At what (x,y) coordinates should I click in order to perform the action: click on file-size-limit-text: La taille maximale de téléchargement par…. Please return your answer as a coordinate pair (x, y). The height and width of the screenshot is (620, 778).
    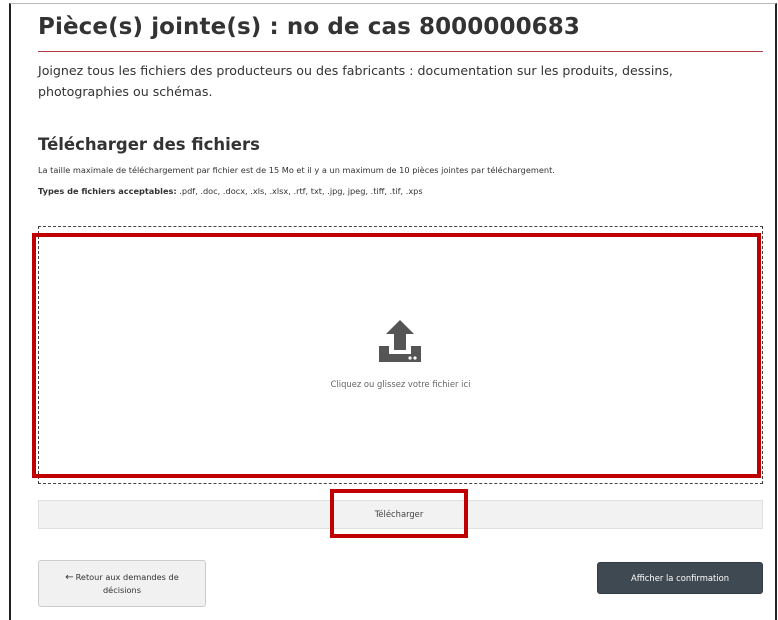
    Looking at the image, I should click on (296, 170).